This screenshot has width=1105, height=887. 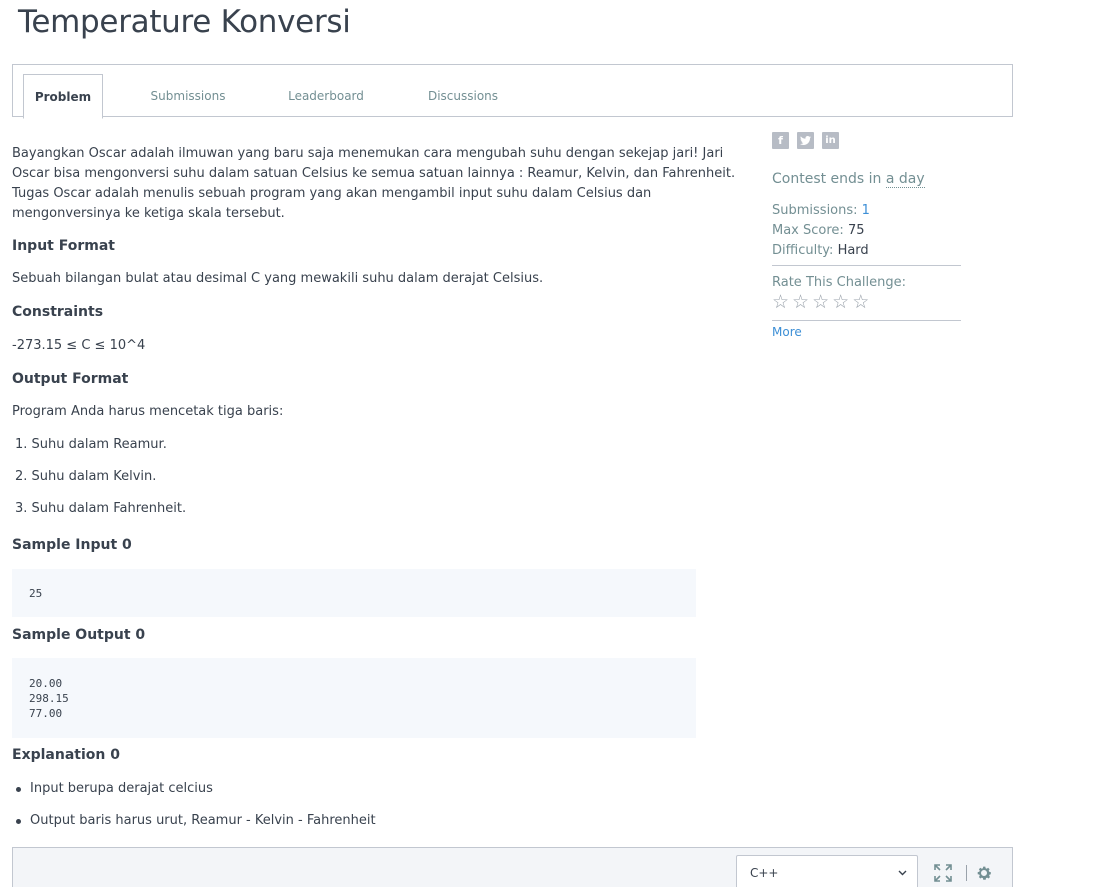 I want to click on page-title: Temperature Konversi, so click(x=184, y=22).